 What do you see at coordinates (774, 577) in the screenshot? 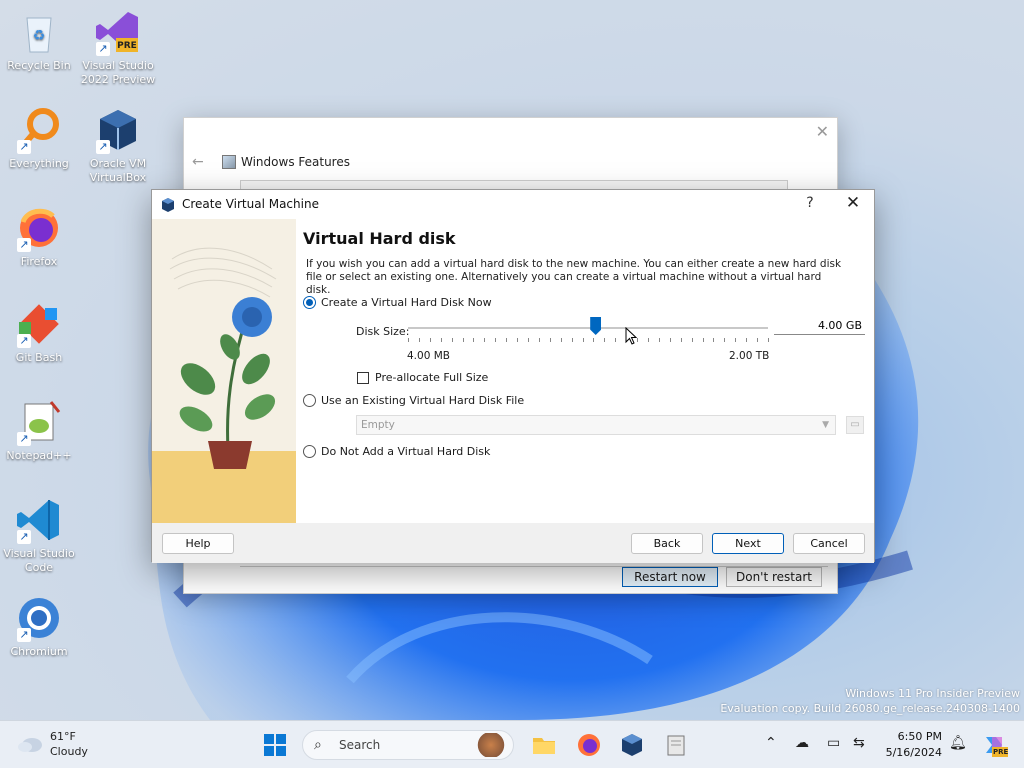
I see `dont-restart-button: Don't restart` at bounding box center [774, 577].